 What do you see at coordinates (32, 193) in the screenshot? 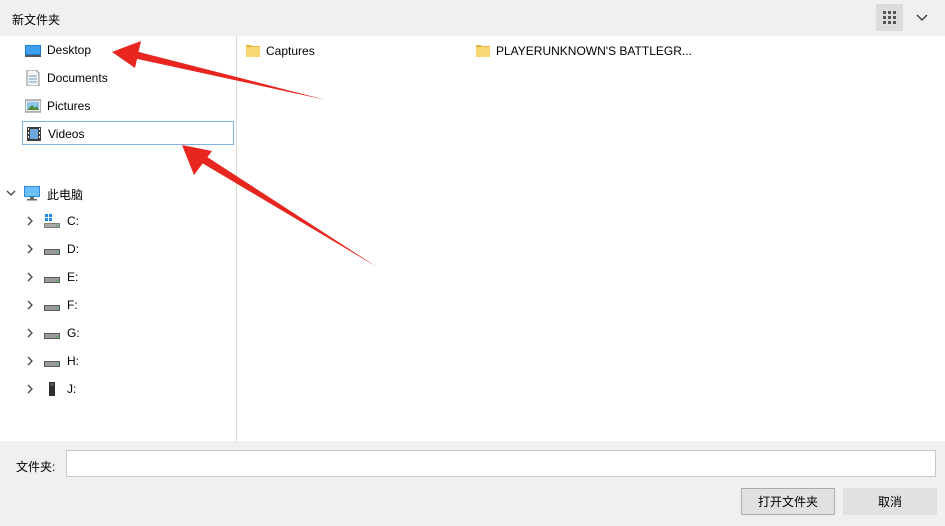
I see `computer-icon` at bounding box center [32, 193].